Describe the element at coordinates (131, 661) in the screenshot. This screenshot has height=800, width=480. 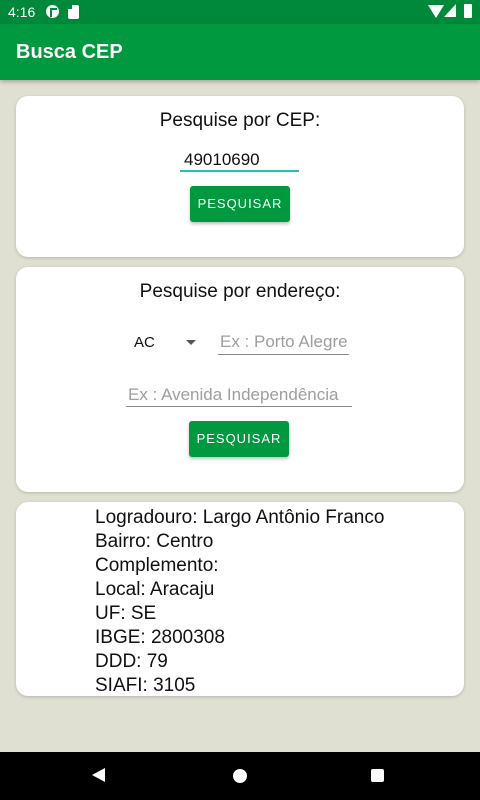
I see `result-ddd: DDD: 79` at that location.